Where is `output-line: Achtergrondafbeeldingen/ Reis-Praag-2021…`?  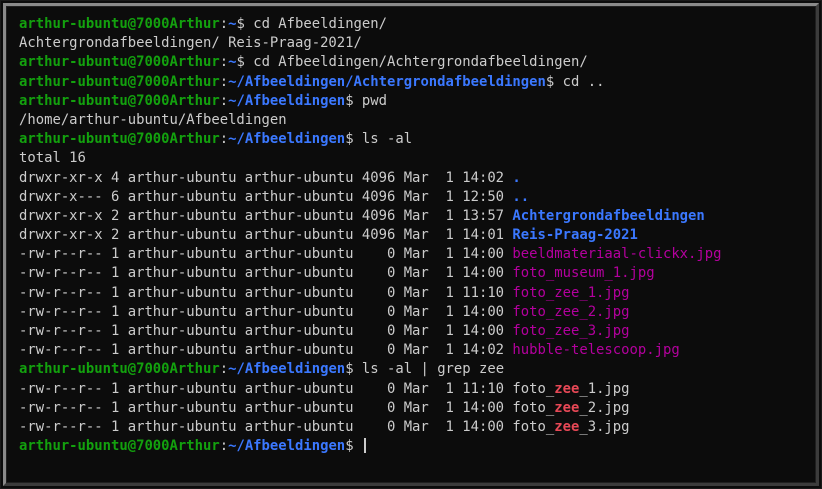 output-line: Achtergrondafbeeldingen/ Reis-Praag-2021… is located at coordinates (370, 43).